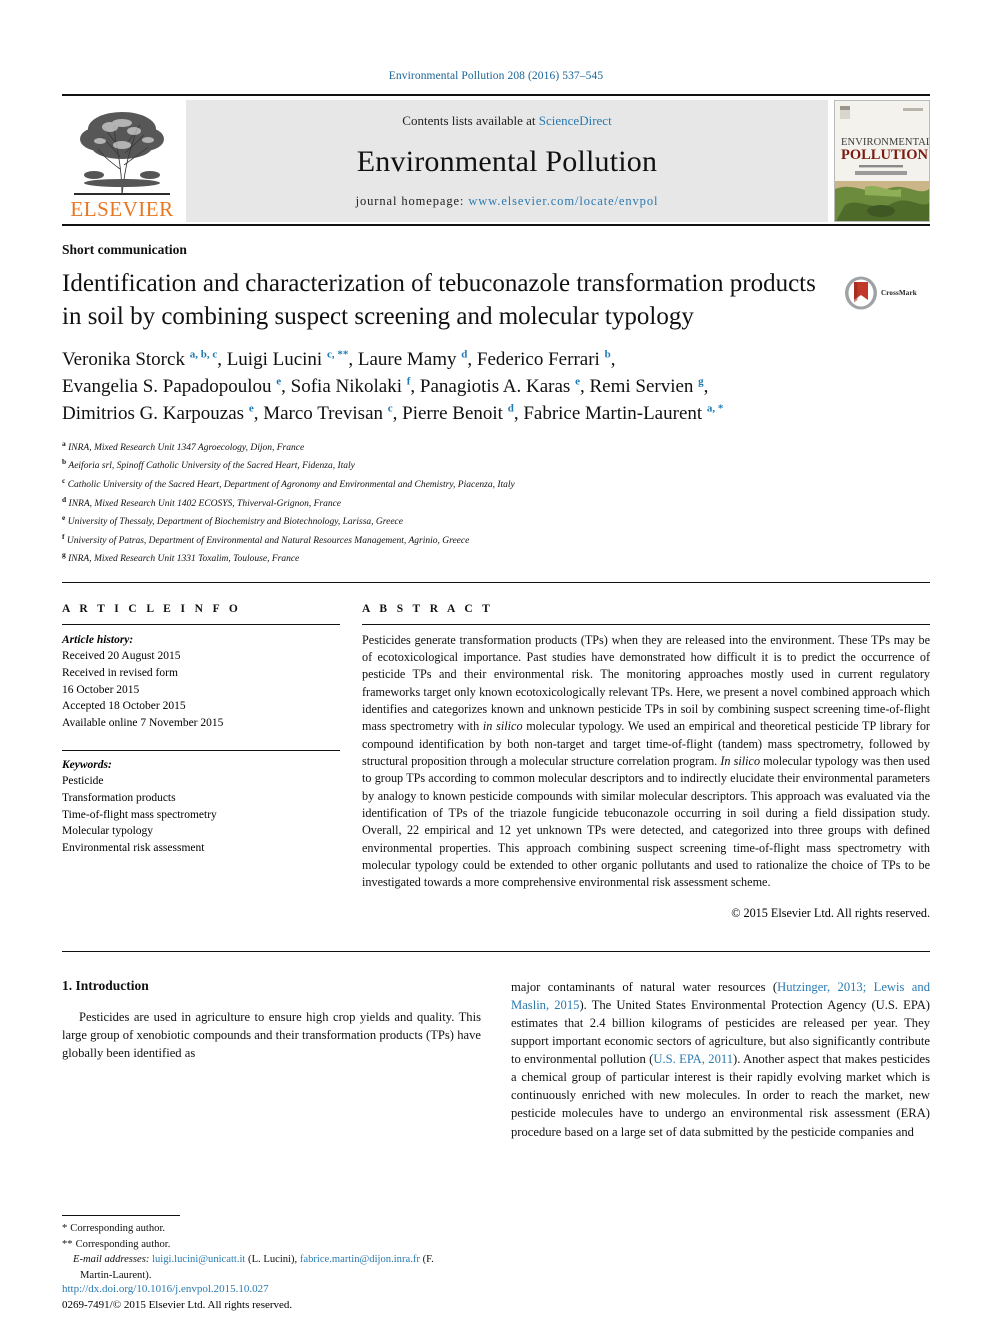 The height and width of the screenshot is (1323, 992). I want to click on affiliation-marker: a, so click(64, 443).